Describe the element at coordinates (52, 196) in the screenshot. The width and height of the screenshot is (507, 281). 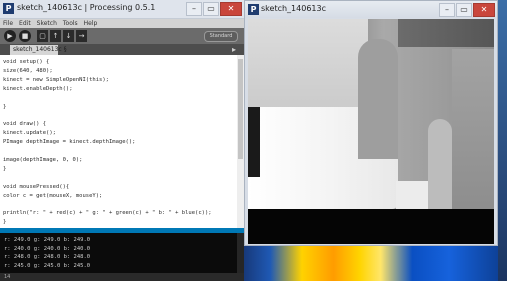
I see `code-line: color c = get(mouseX, mouseY);` at that location.